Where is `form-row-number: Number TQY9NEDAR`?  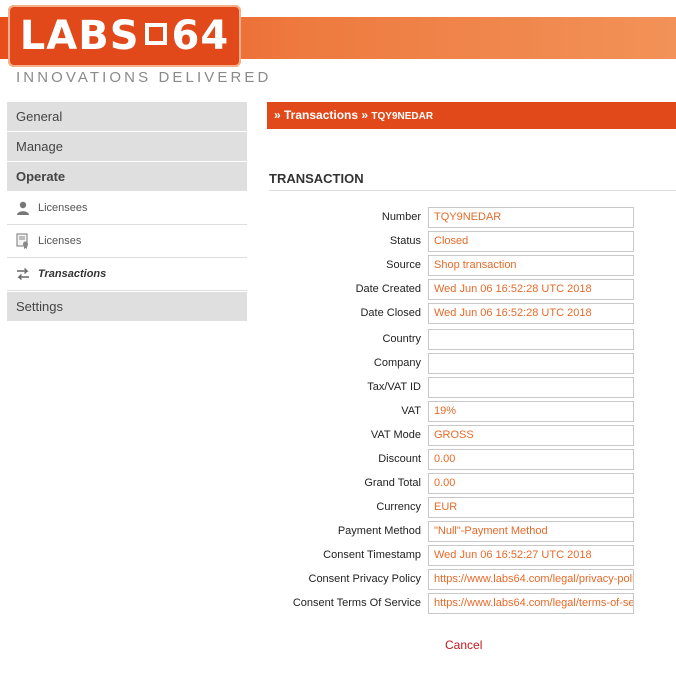
form-row-number: Number TQY9NEDAR is located at coordinates (471, 218).